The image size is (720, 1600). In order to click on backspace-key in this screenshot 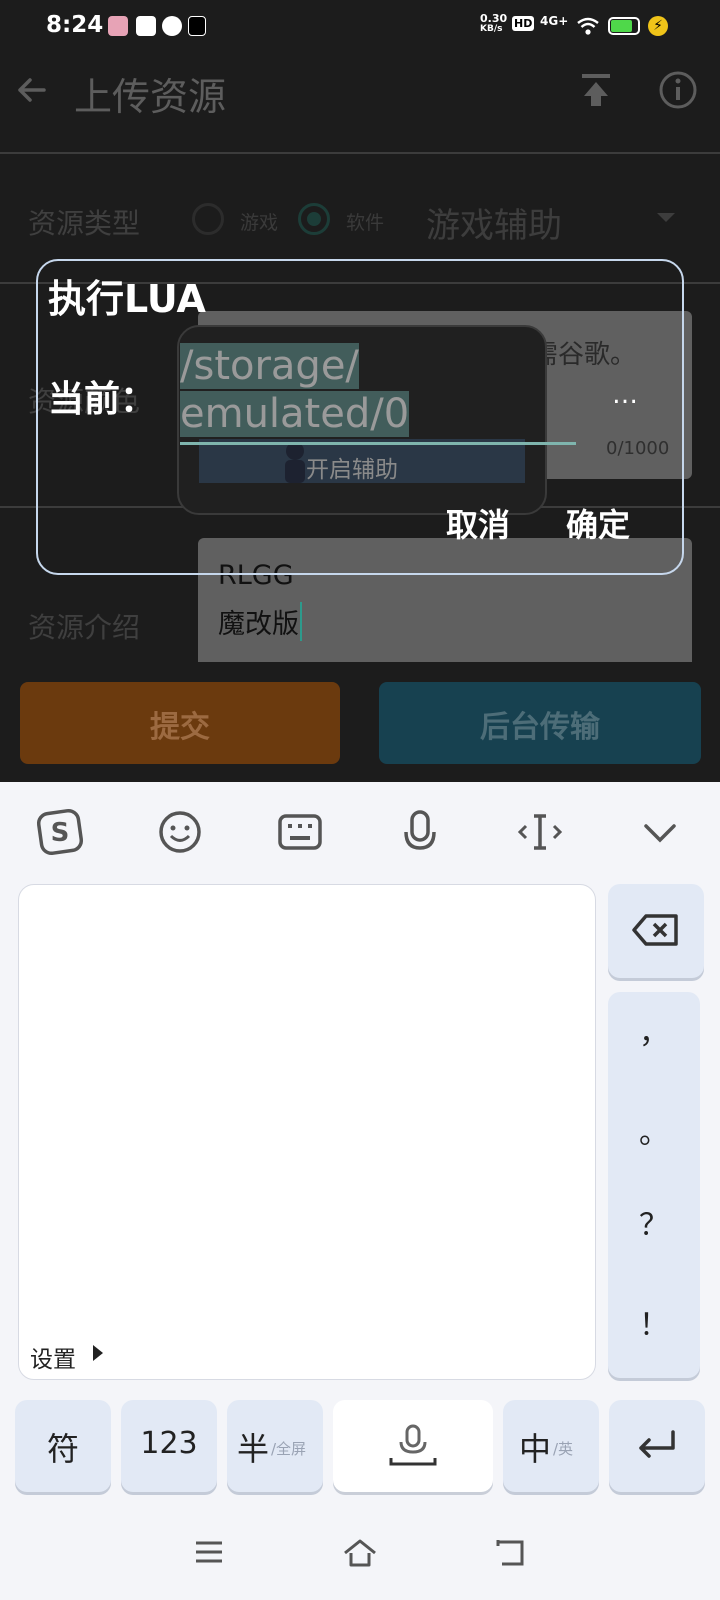, I will do `click(656, 931)`.